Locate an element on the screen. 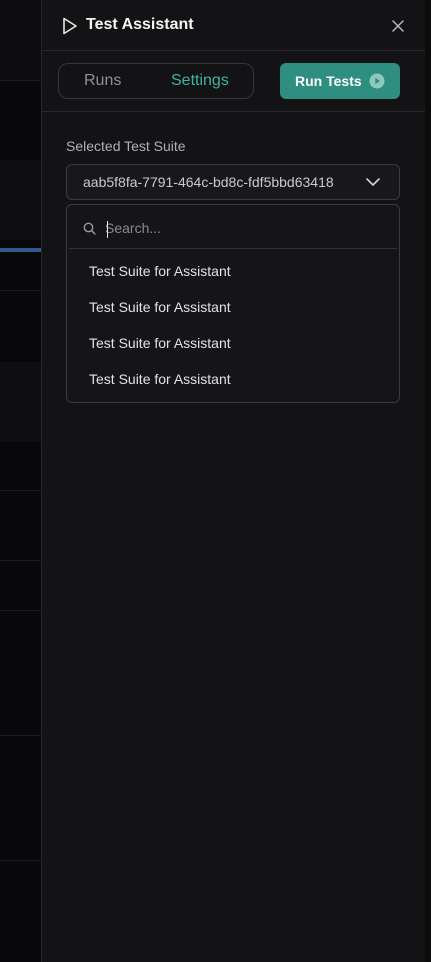 The width and height of the screenshot is (431, 962). suite-select: aab5f8fa-7791-464c-bd8c-fdf5bbd63418 is located at coordinates (233, 182).